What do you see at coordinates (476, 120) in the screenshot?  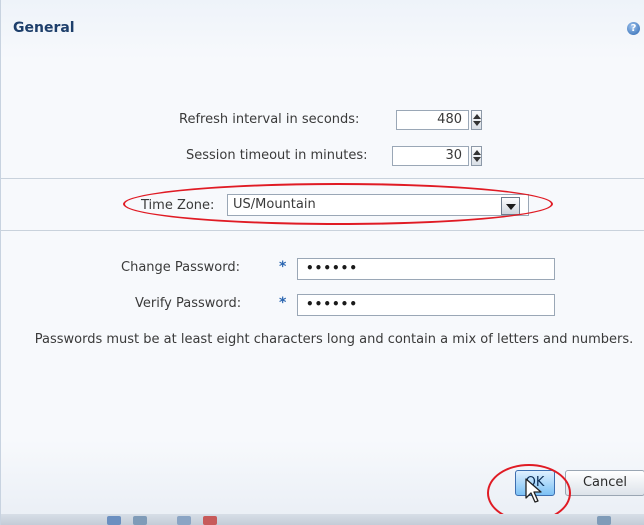 I see `refresh-interval-spinner` at bounding box center [476, 120].